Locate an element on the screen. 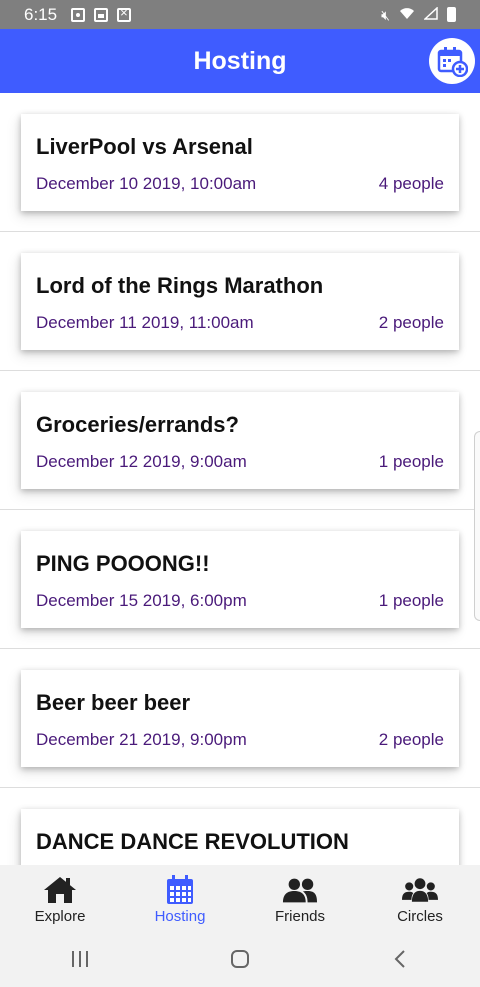 The image size is (480, 987). page-title: Hosting is located at coordinates (240, 60).